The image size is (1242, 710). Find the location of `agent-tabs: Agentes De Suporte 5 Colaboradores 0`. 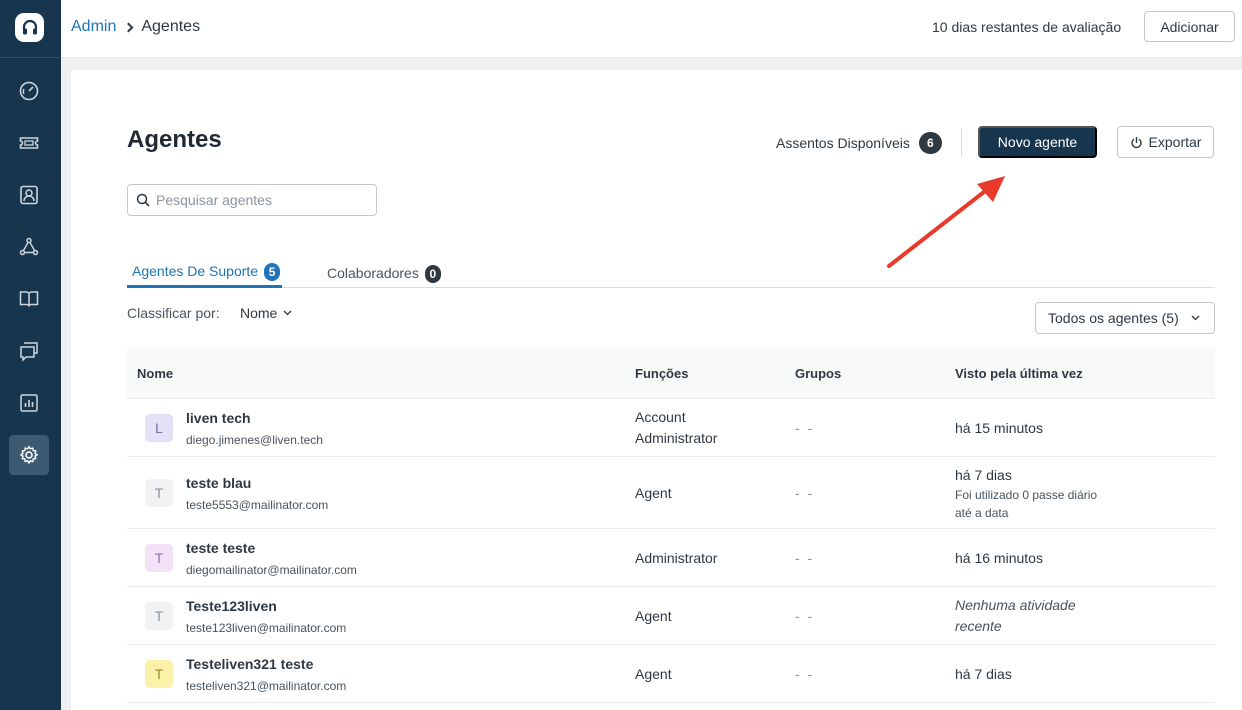

agent-tabs: Agentes De Suporte 5 Colaboradores 0 is located at coordinates (671, 272).